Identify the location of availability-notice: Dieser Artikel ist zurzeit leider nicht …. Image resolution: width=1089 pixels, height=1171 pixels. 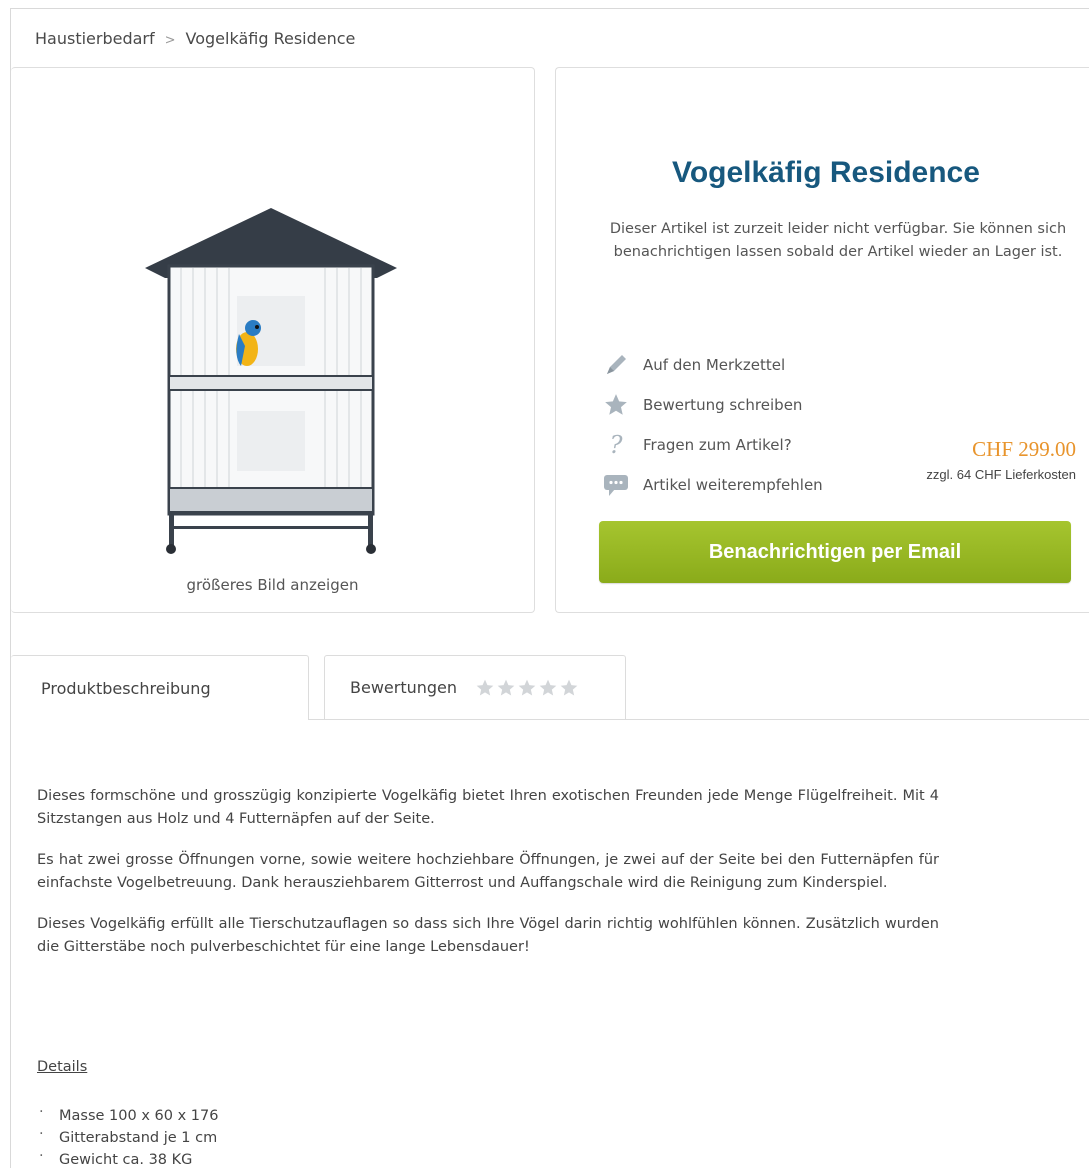
(838, 240).